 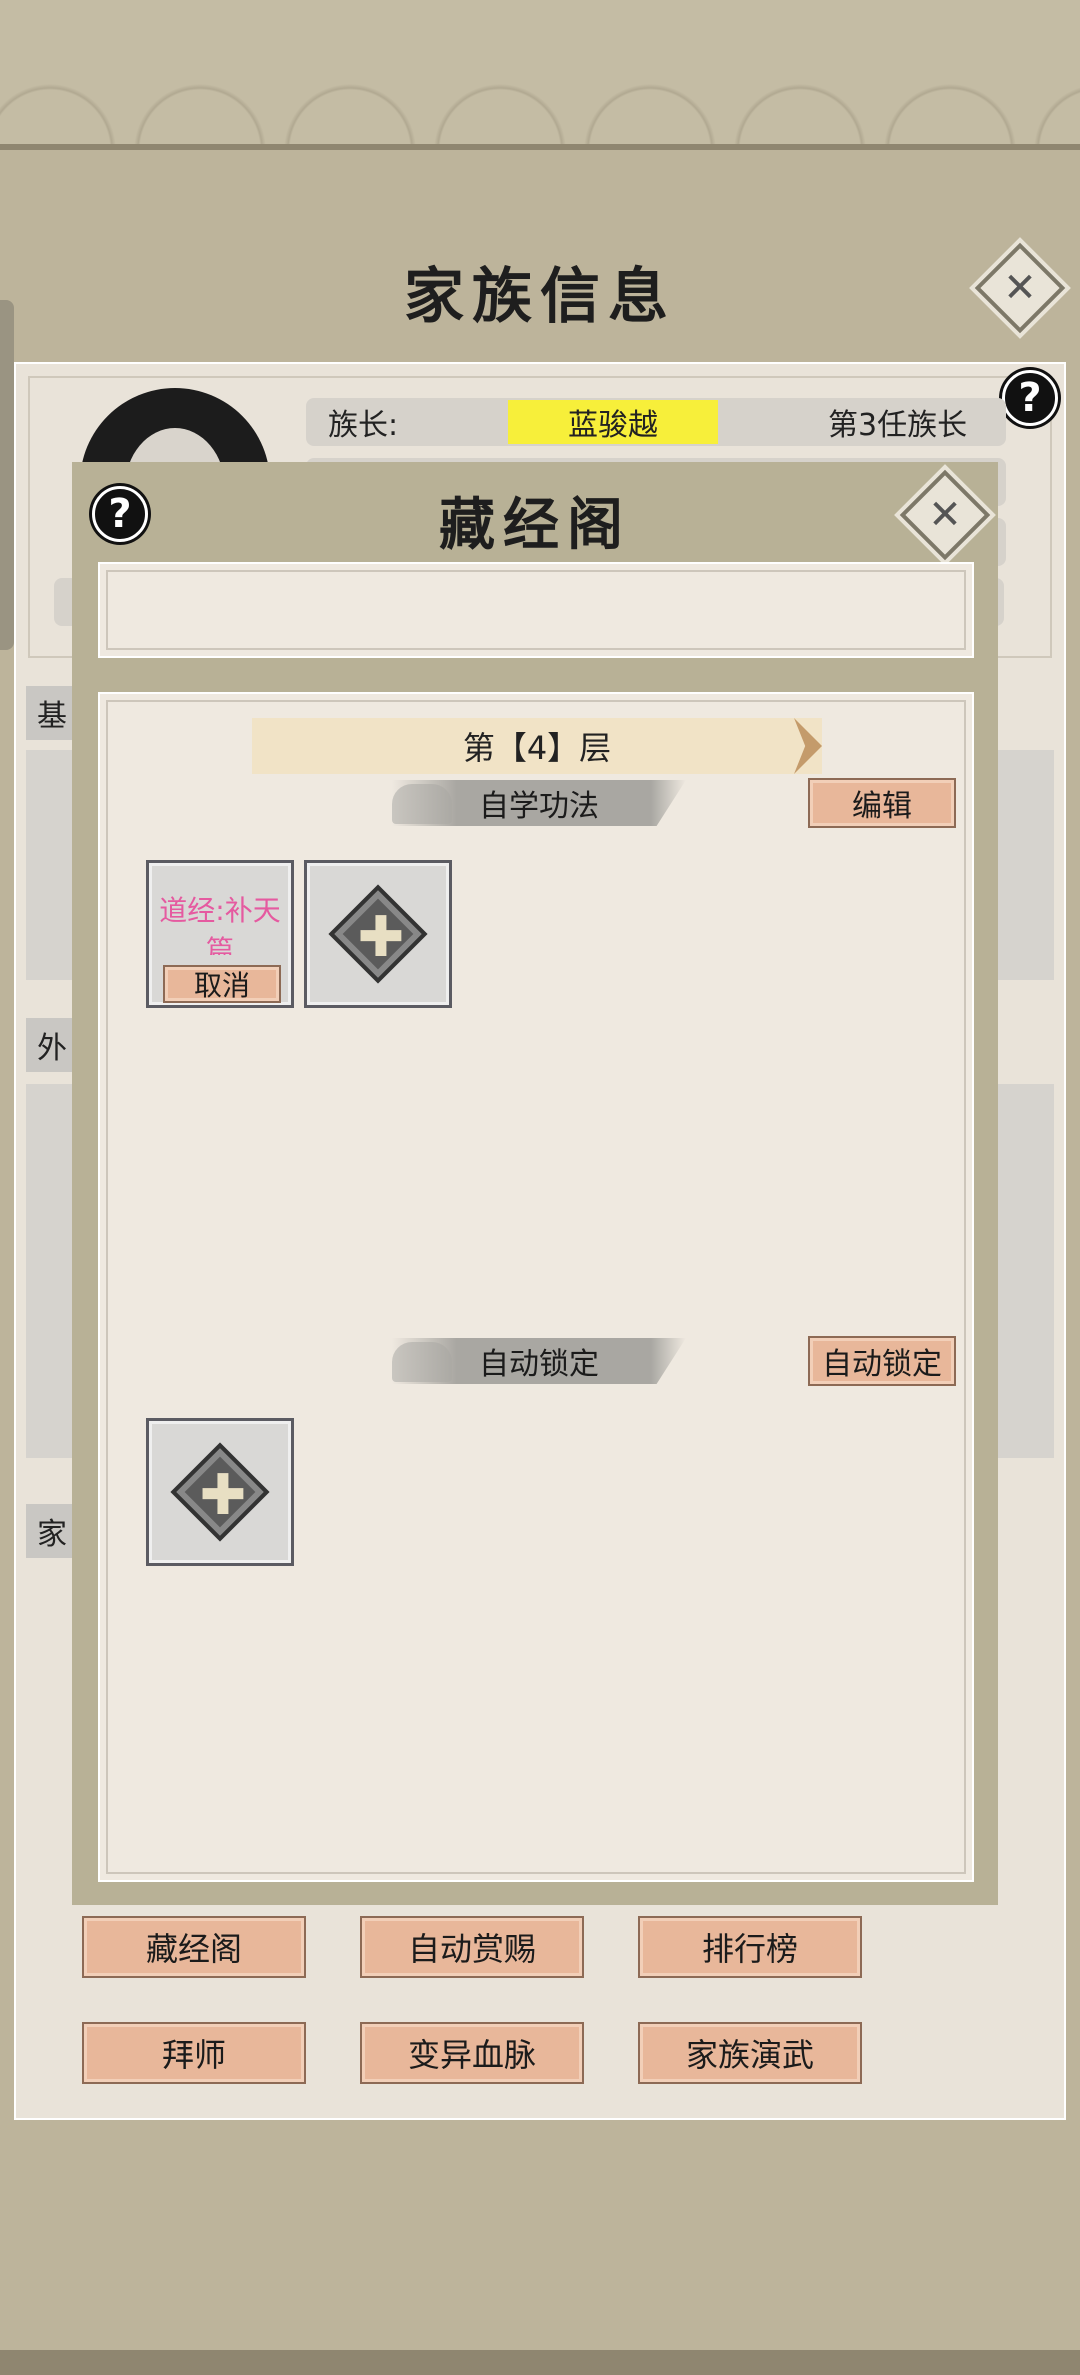 I want to click on layer-selector: 第【4】层, so click(x=537, y=746).